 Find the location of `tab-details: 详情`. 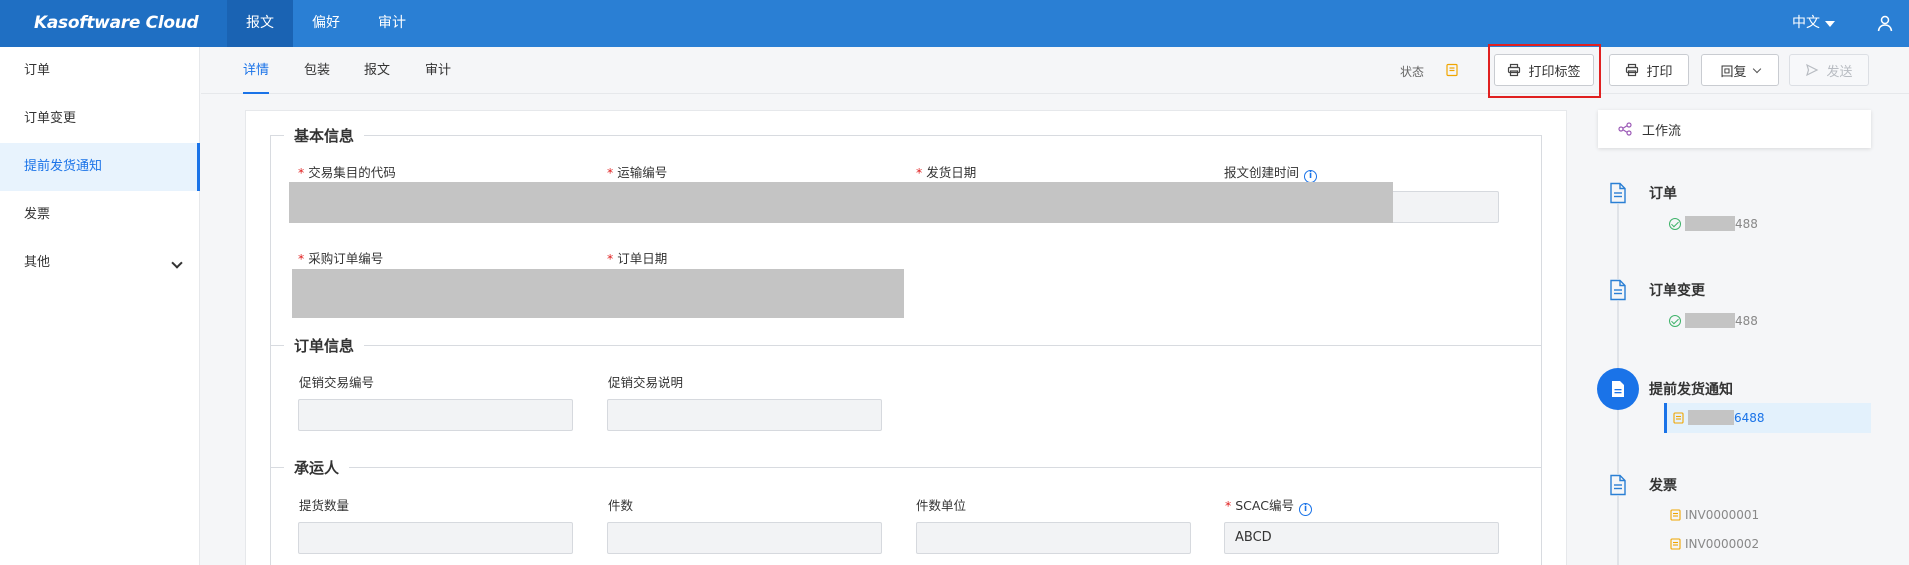

tab-details: 详情 is located at coordinates (256, 70).